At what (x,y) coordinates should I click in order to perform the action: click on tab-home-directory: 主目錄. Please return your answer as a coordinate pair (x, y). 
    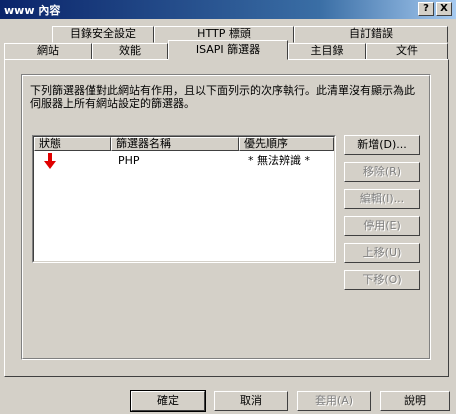
    Looking at the image, I should click on (327, 51).